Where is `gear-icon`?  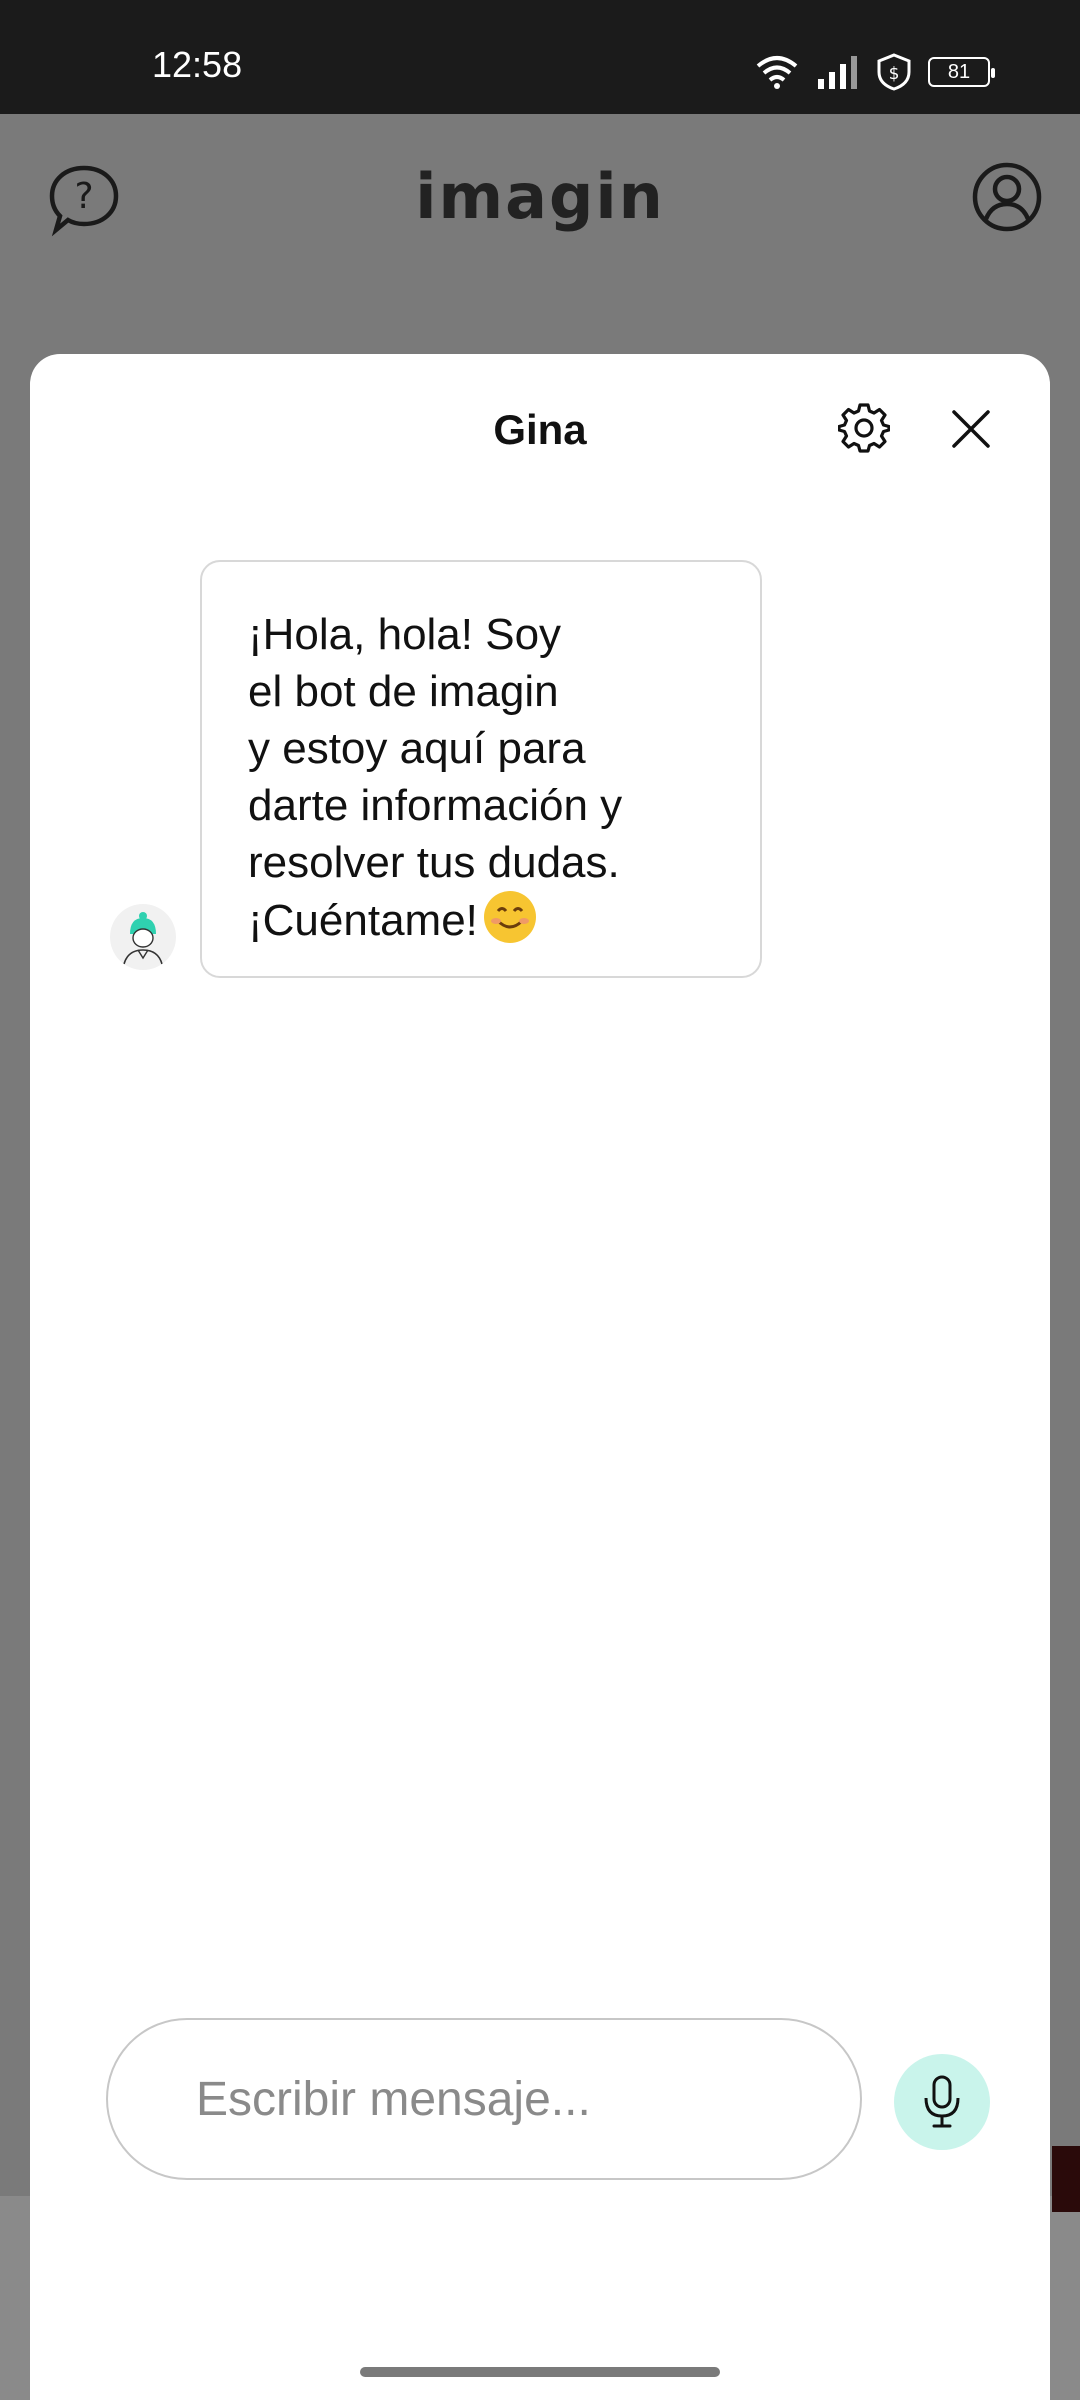 gear-icon is located at coordinates (864, 428).